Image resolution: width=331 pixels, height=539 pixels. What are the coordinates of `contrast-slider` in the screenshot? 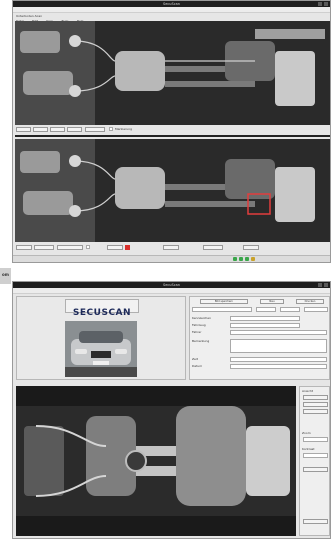 It's located at (315, 455).